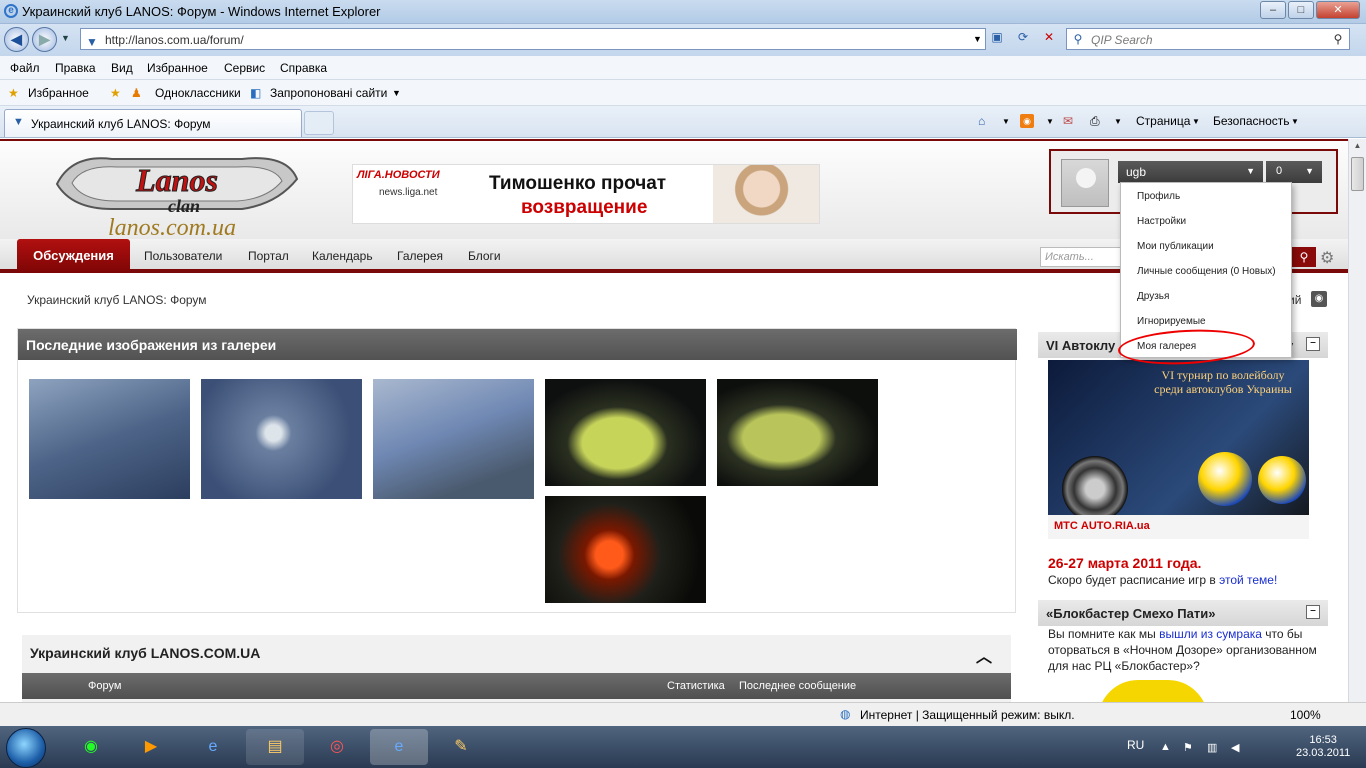 The image size is (1366, 768). I want to click on language-indicator: RU, so click(1135, 745).